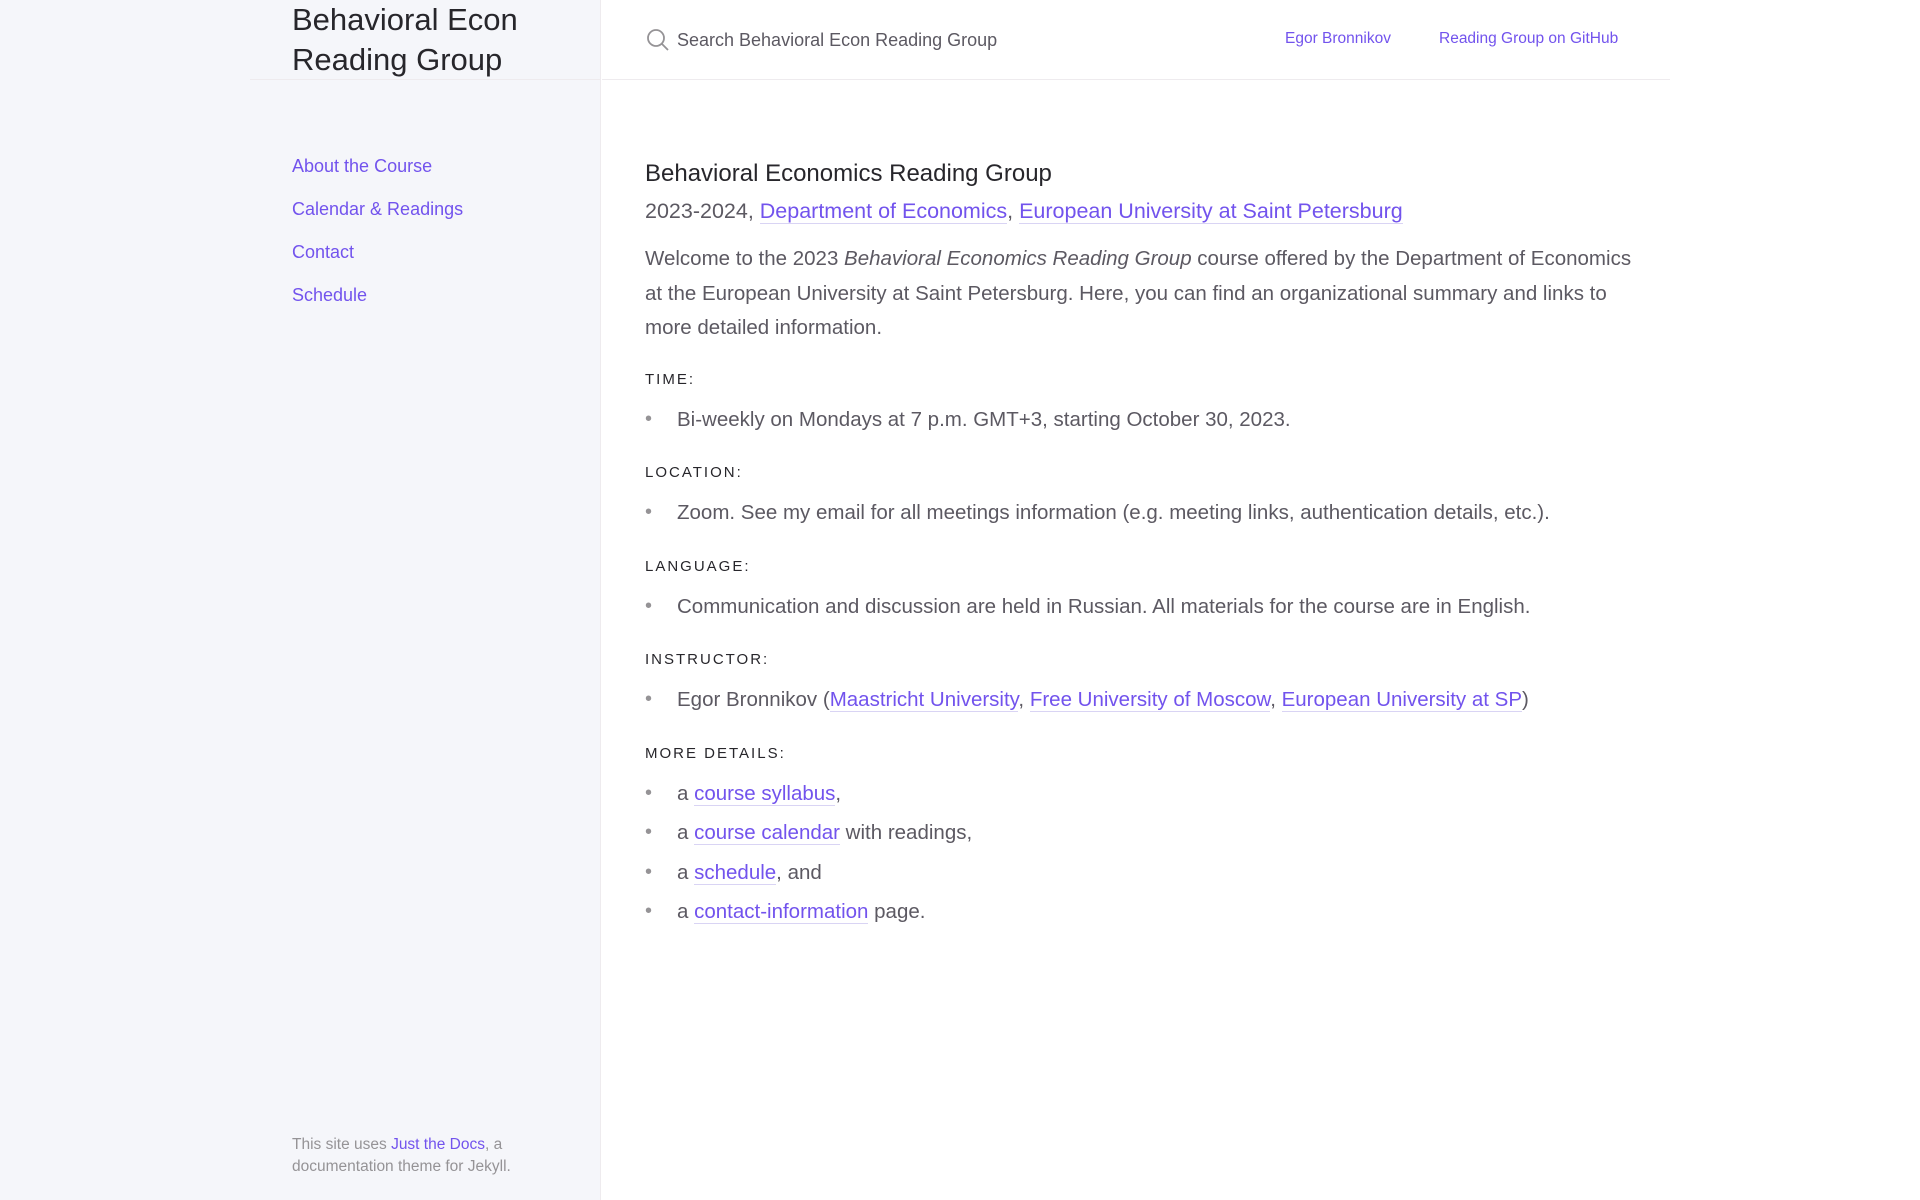 The image size is (1920, 1200). I want to click on sidebar-item-about: About the Course, so click(377, 166).